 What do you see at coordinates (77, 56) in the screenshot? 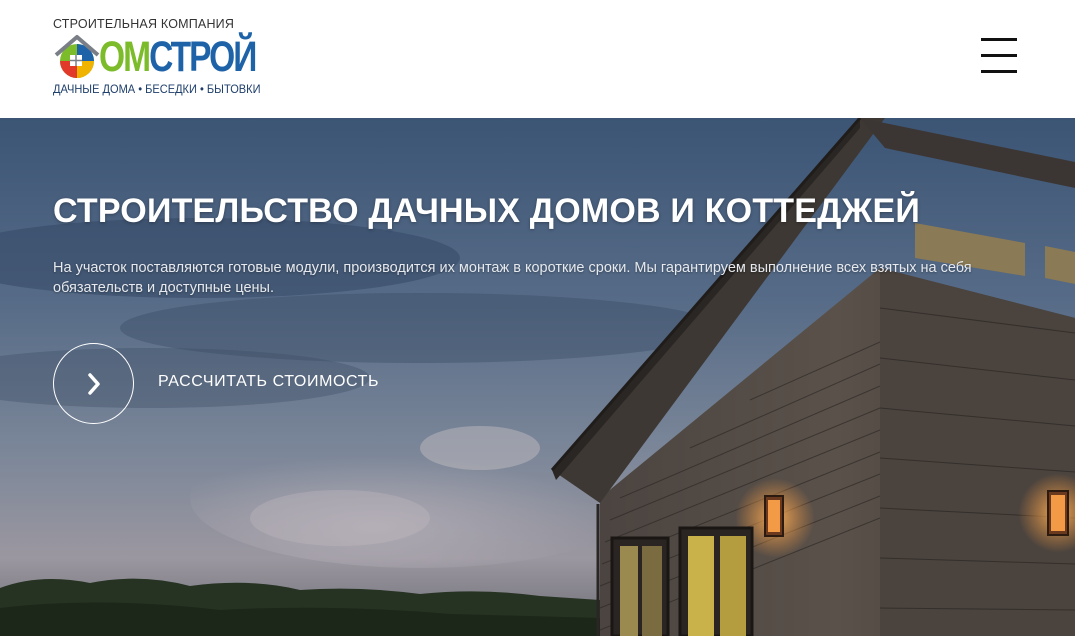
I see `house-logo-icon` at bounding box center [77, 56].